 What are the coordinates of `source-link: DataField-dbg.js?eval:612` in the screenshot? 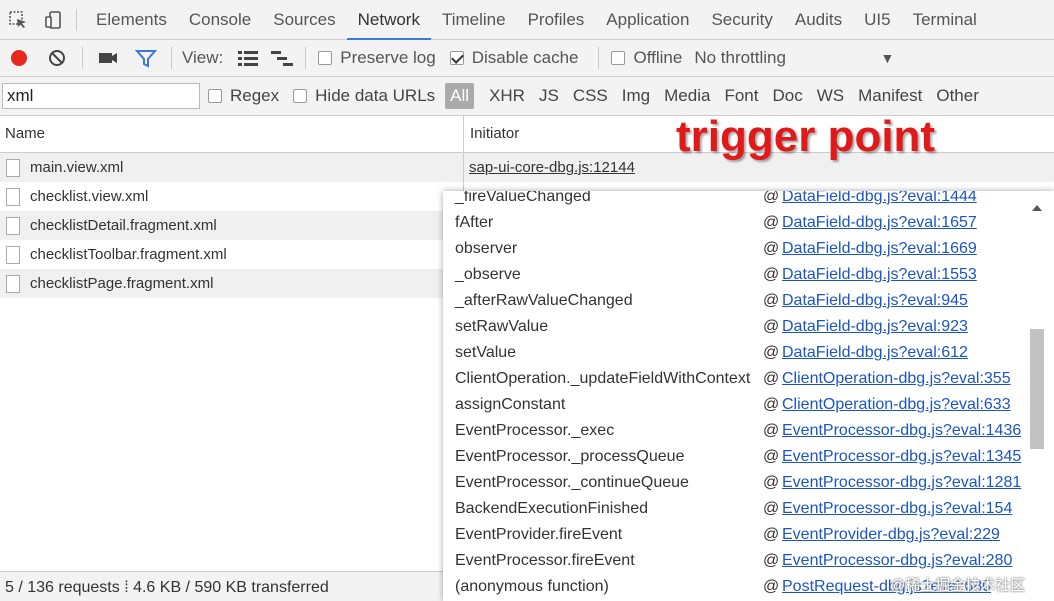 It's located at (875, 353).